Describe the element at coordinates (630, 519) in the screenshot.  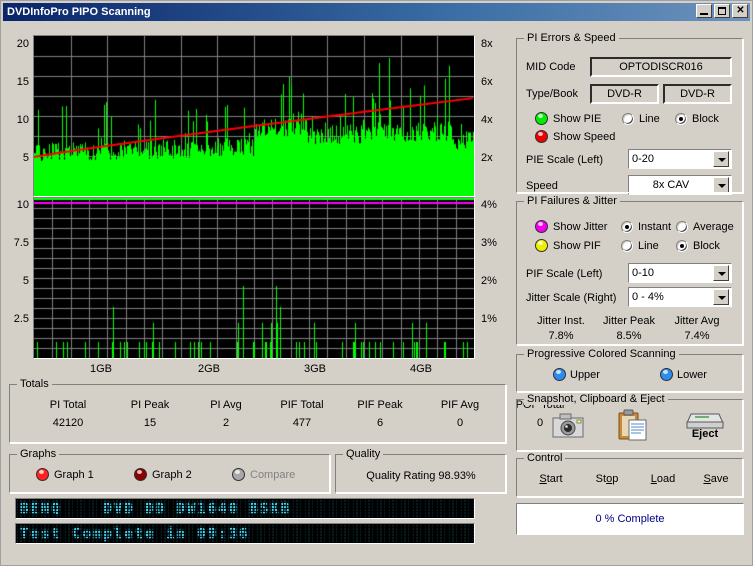
I see `progress-status: 0 % Complete` at that location.